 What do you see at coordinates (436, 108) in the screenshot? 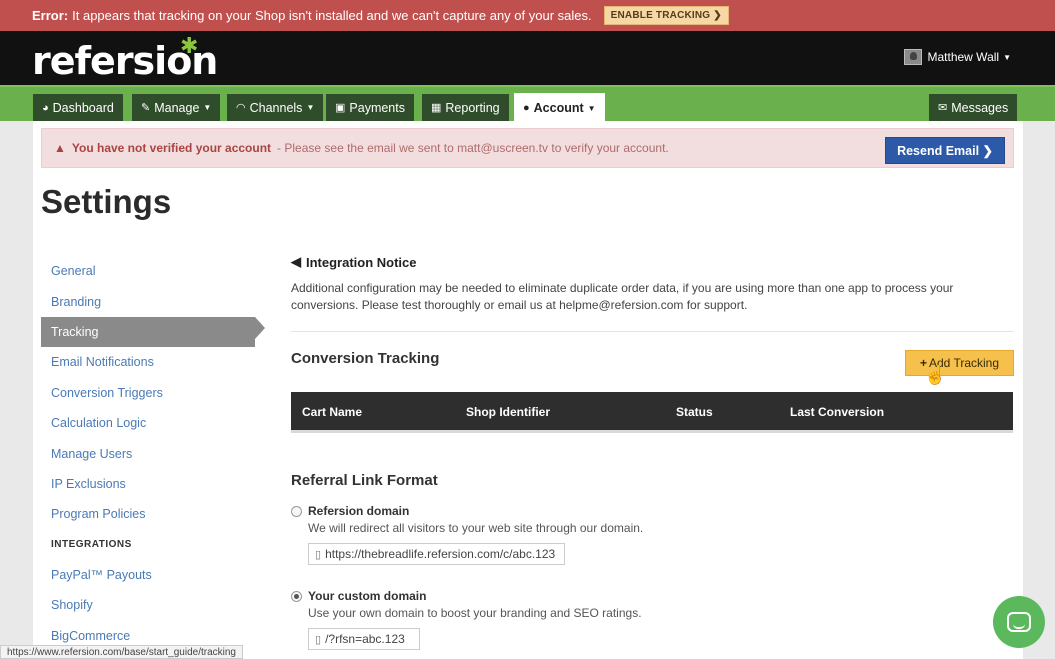
I see `chart-icon: ▦` at bounding box center [436, 108].